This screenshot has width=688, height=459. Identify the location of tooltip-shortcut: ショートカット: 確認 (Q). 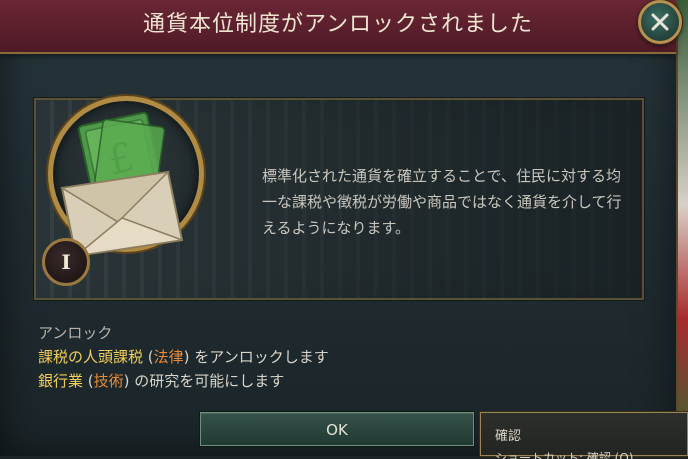
(564, 455).